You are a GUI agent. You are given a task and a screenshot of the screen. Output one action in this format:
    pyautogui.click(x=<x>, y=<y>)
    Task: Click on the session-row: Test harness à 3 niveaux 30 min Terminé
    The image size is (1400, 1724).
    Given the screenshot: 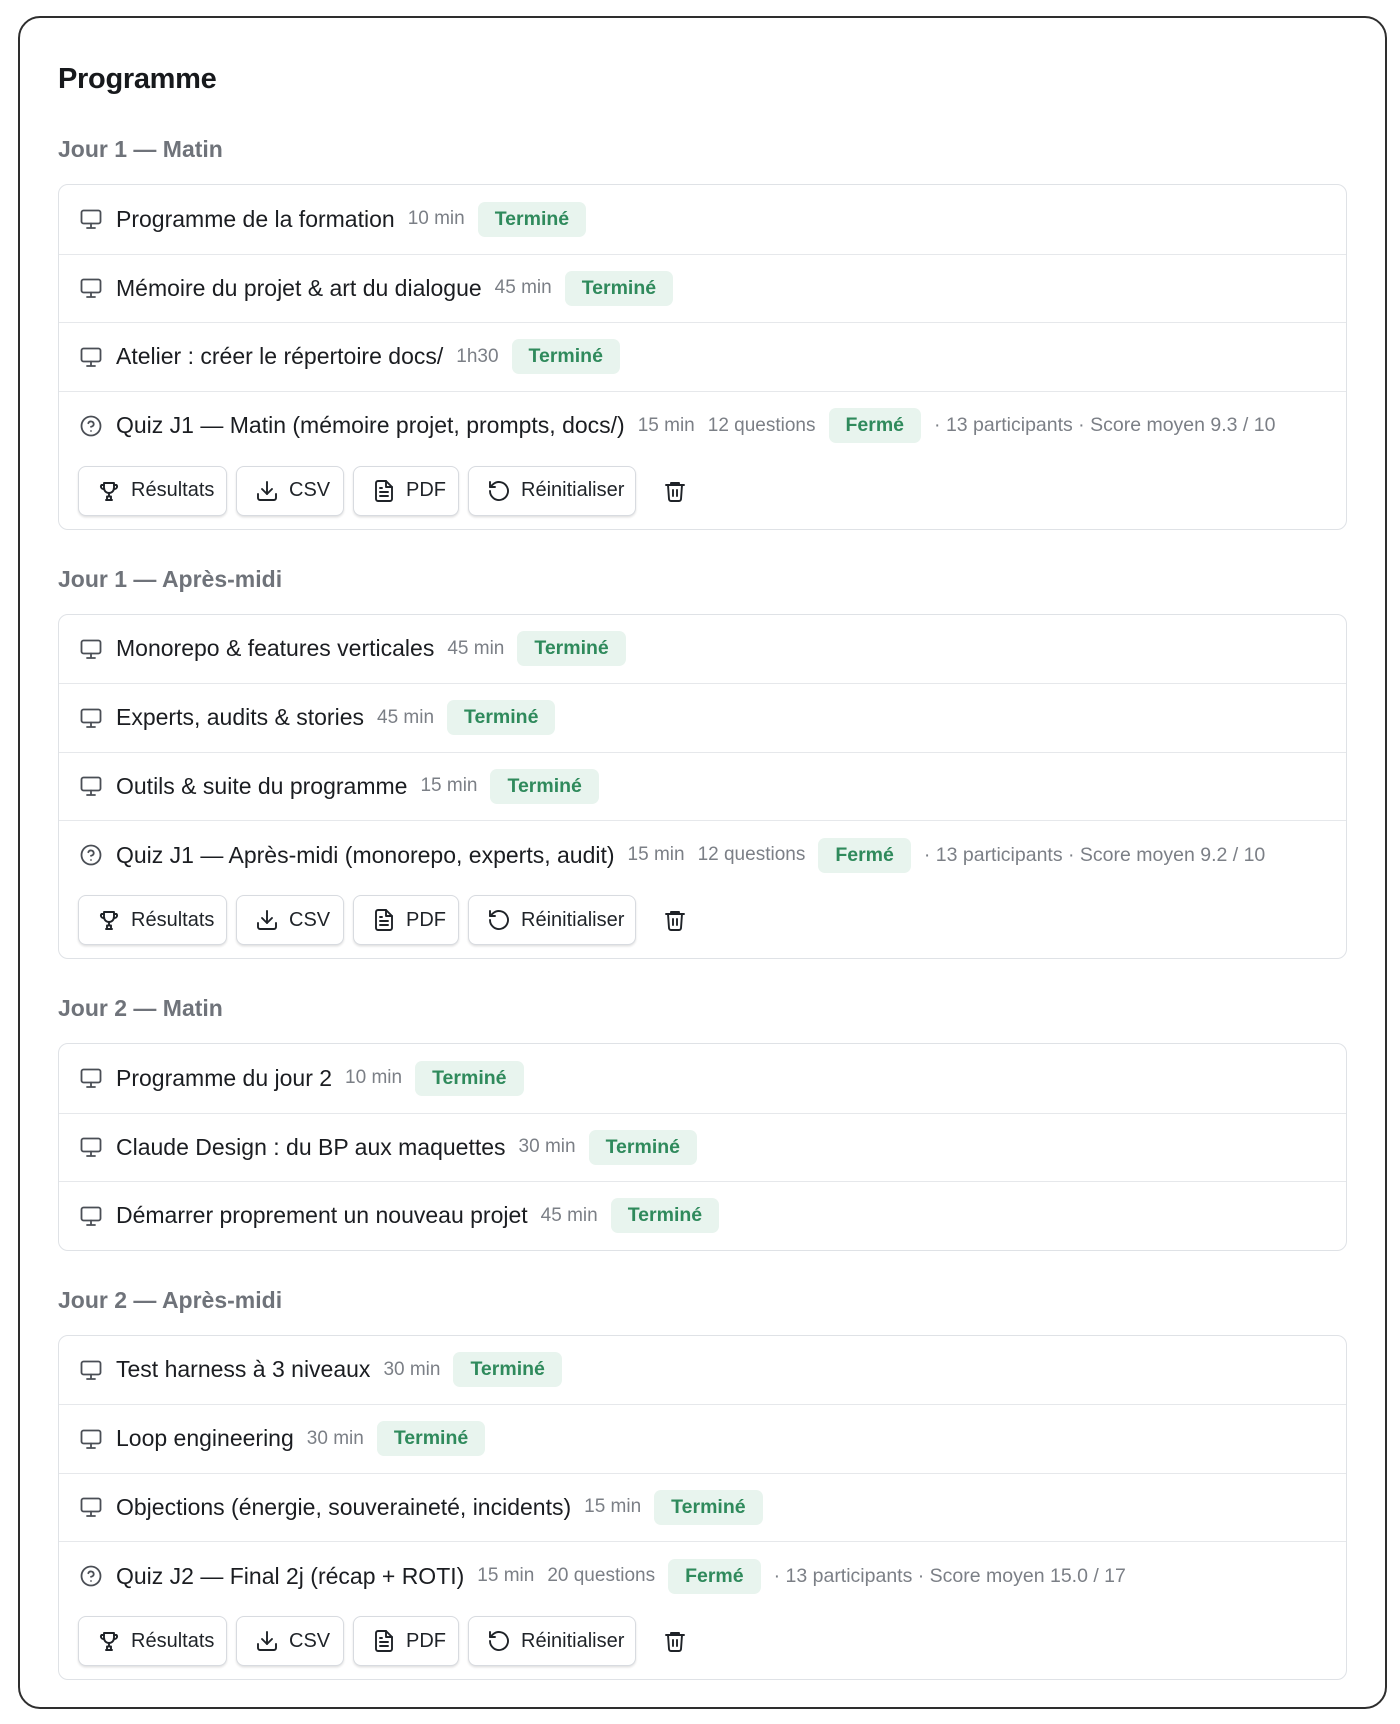 What is the action you would take?
    pyautogui.click(x=702, y=1370)
    